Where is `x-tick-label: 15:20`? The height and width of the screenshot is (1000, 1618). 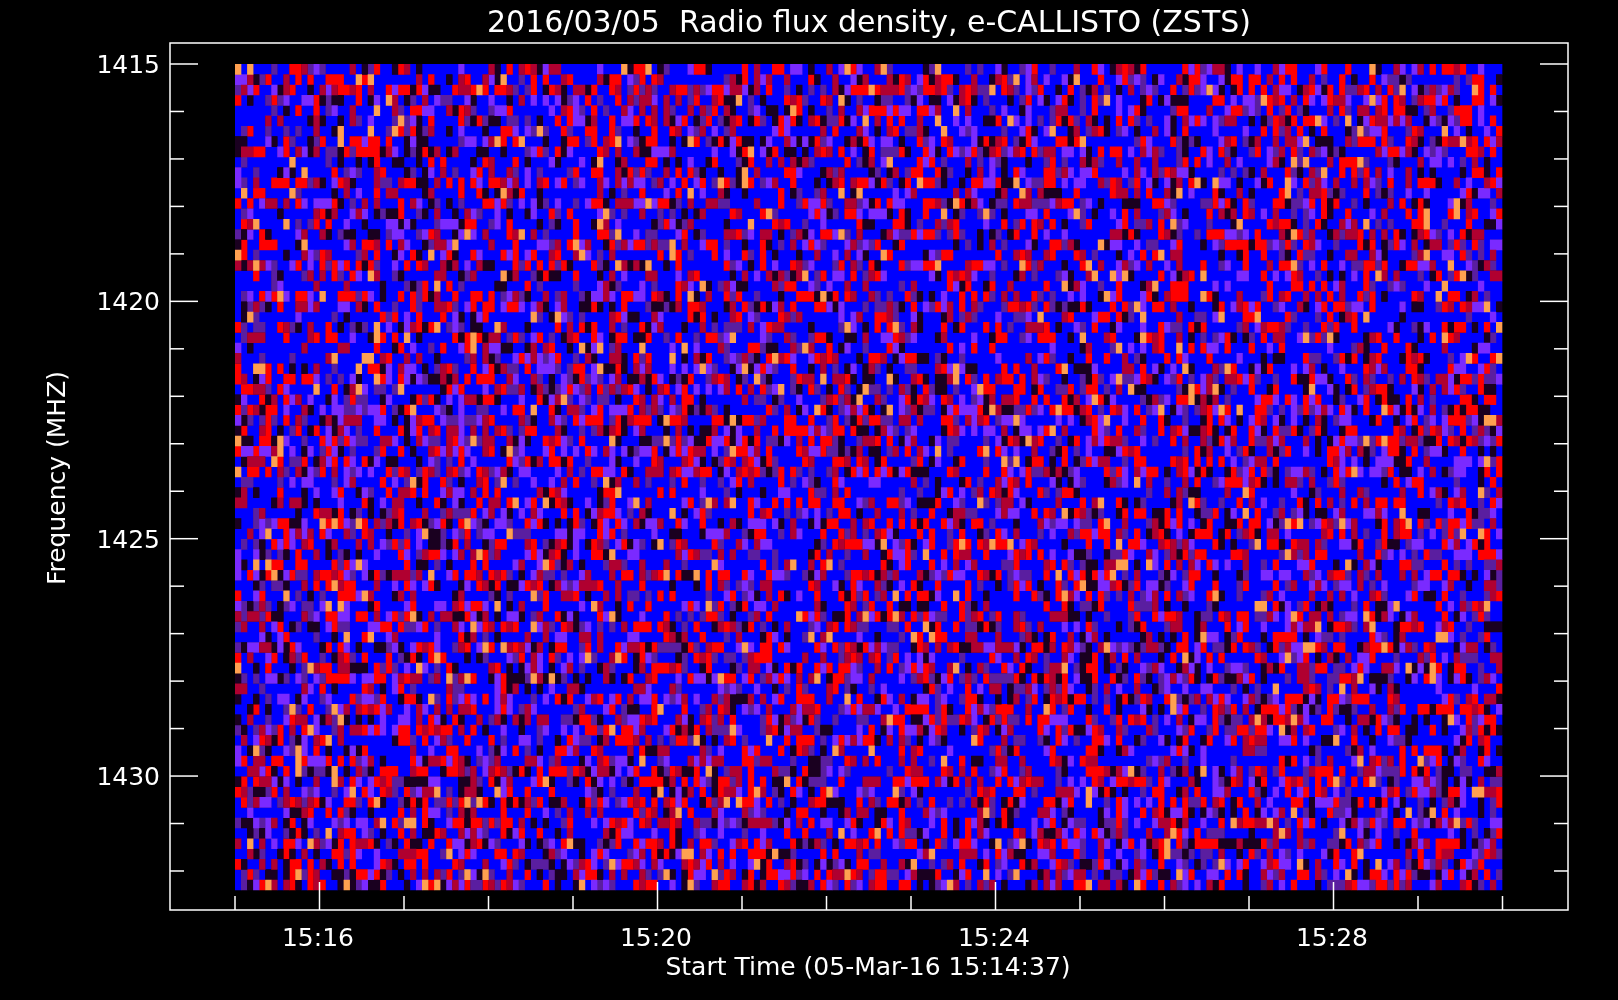
x-tick-label: 15:20 is located at coordinates (656, 937).